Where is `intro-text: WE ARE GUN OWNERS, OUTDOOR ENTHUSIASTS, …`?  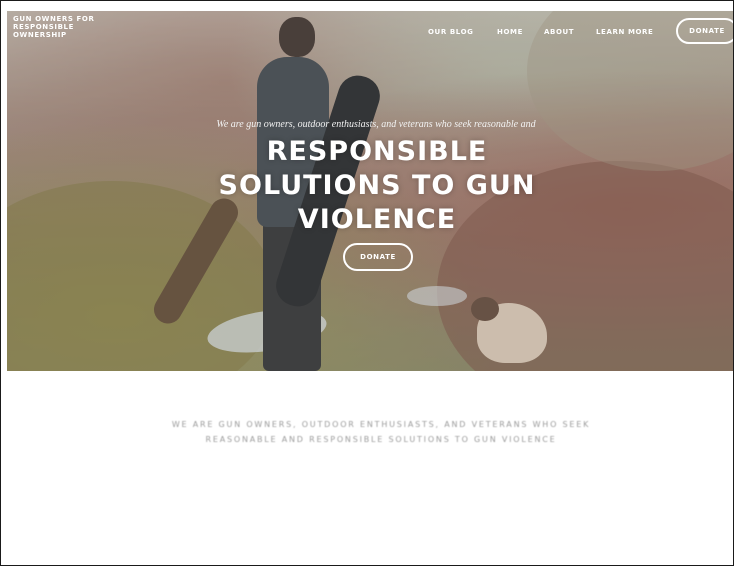
intro-text: WE ARE GUN OWNERS, OUTDOOR ENTHUSIASTS, … is located at coordinates (381, 432).